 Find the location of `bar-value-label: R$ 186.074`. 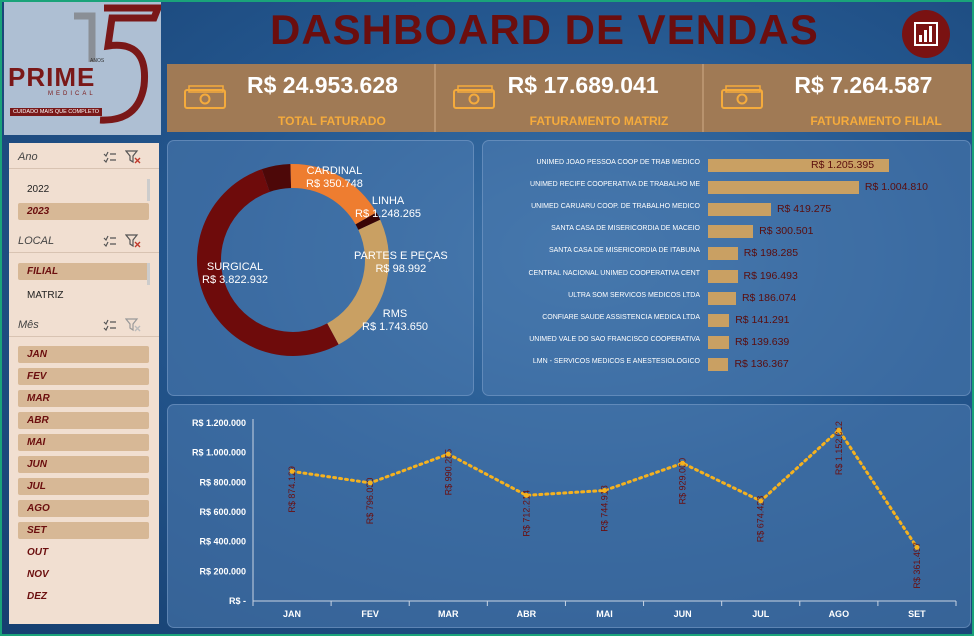

bar-value-label: R$ 186.074 is located at coordinates (769, 297).